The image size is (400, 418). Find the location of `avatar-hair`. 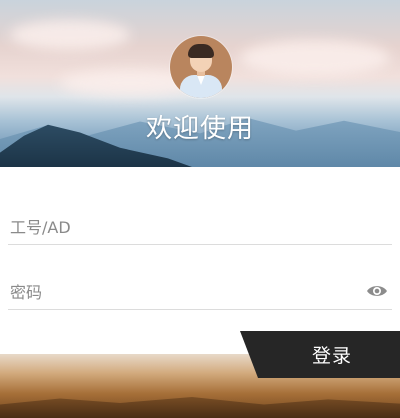

avatar-hair is located at coordinates (201, 51).